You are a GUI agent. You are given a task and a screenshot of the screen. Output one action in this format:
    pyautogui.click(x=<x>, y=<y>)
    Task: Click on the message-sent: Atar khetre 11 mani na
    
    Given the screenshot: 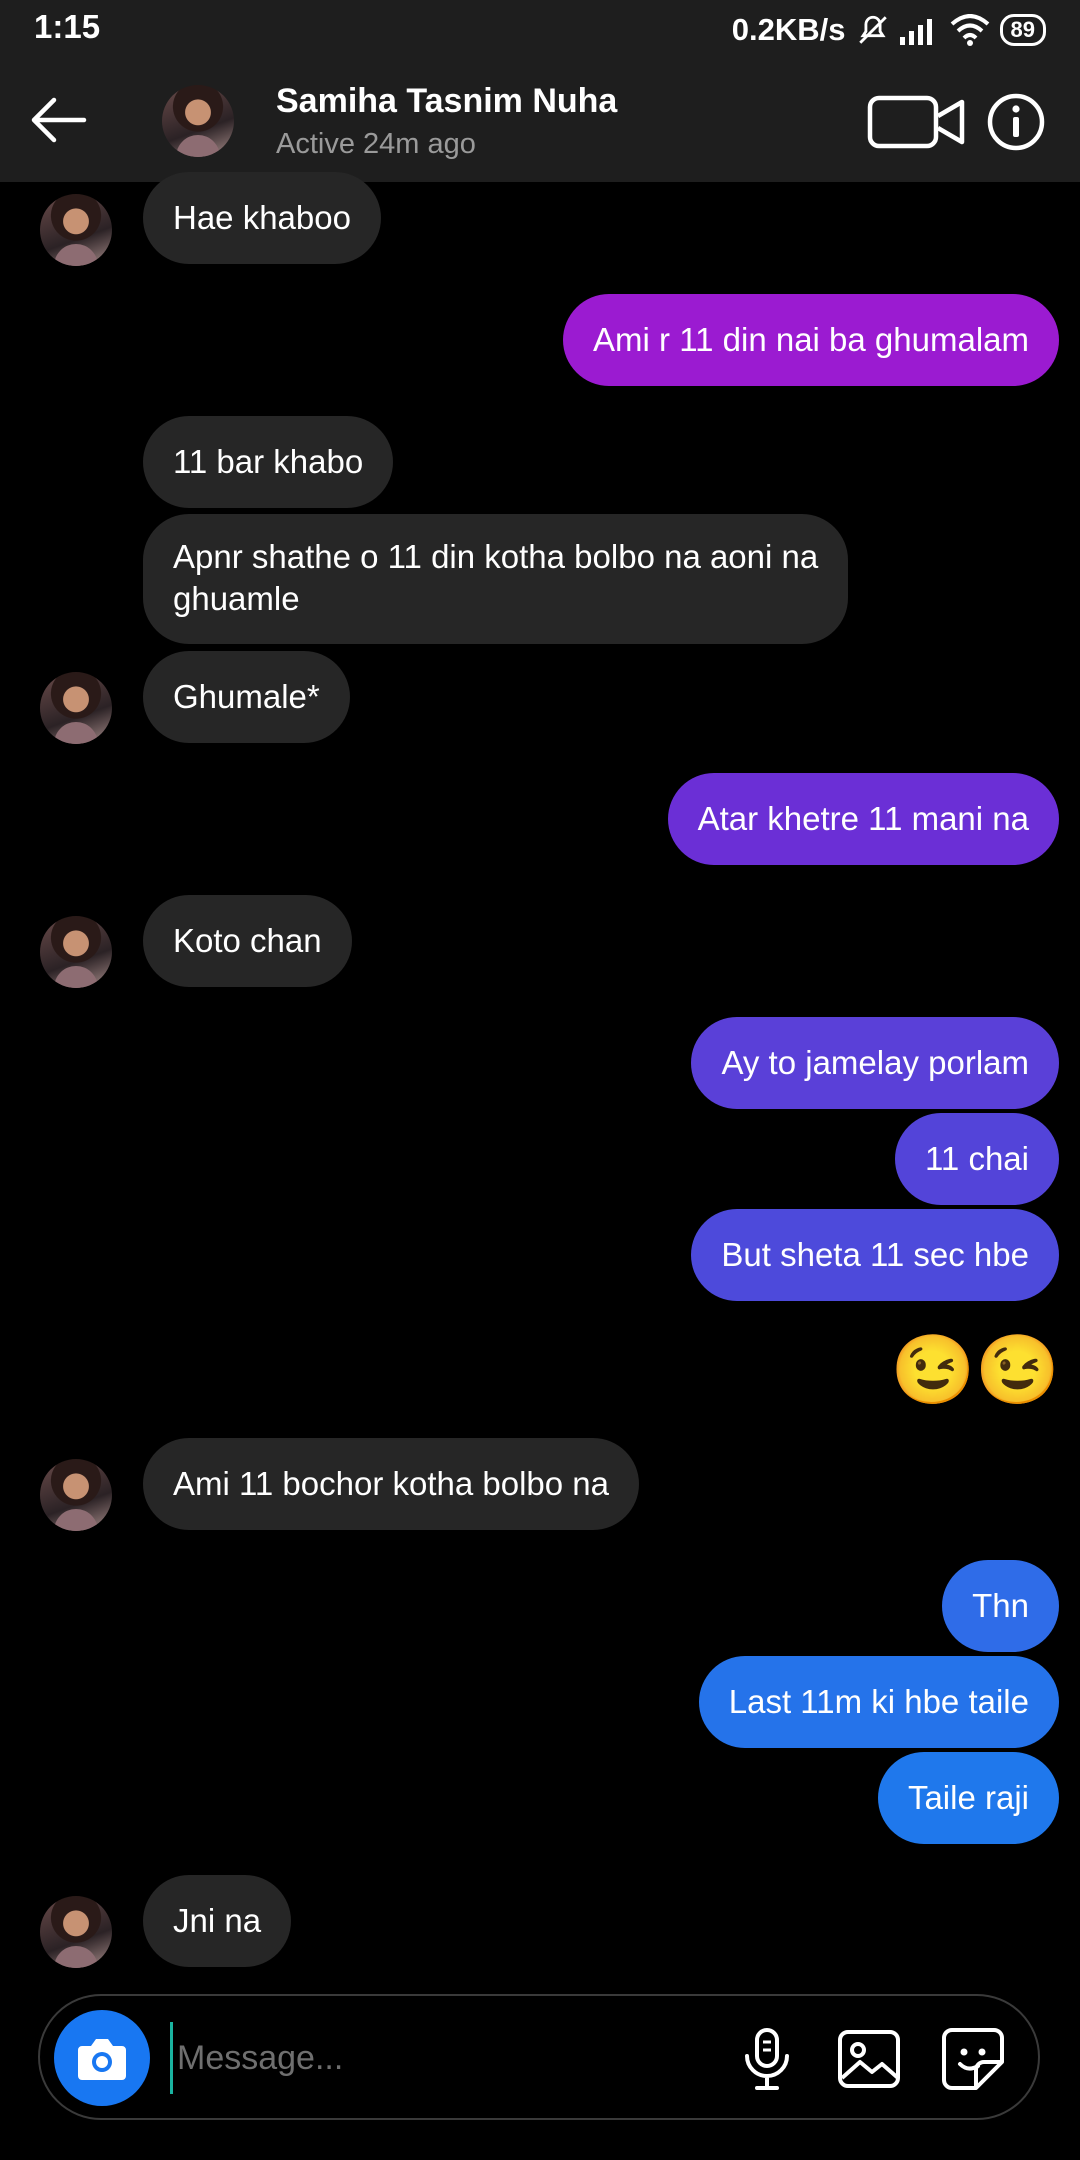 What is the action you would take?
    pyautogui.click(x=863, y=819)
    